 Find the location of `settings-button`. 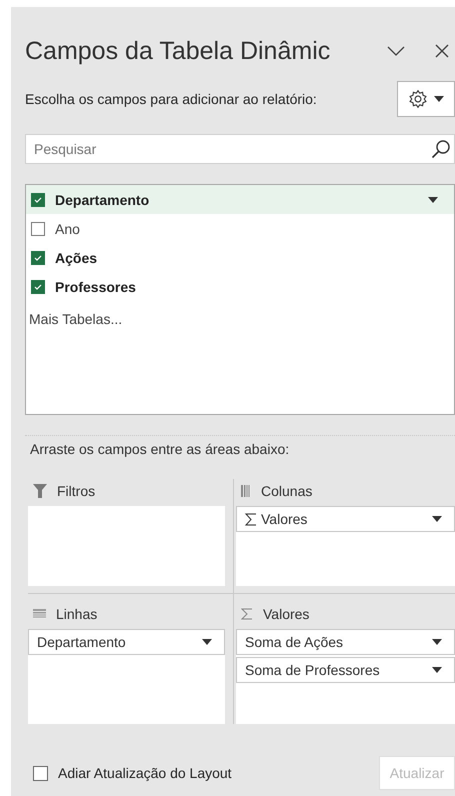

settings-button is located at coordinates (426, 99).